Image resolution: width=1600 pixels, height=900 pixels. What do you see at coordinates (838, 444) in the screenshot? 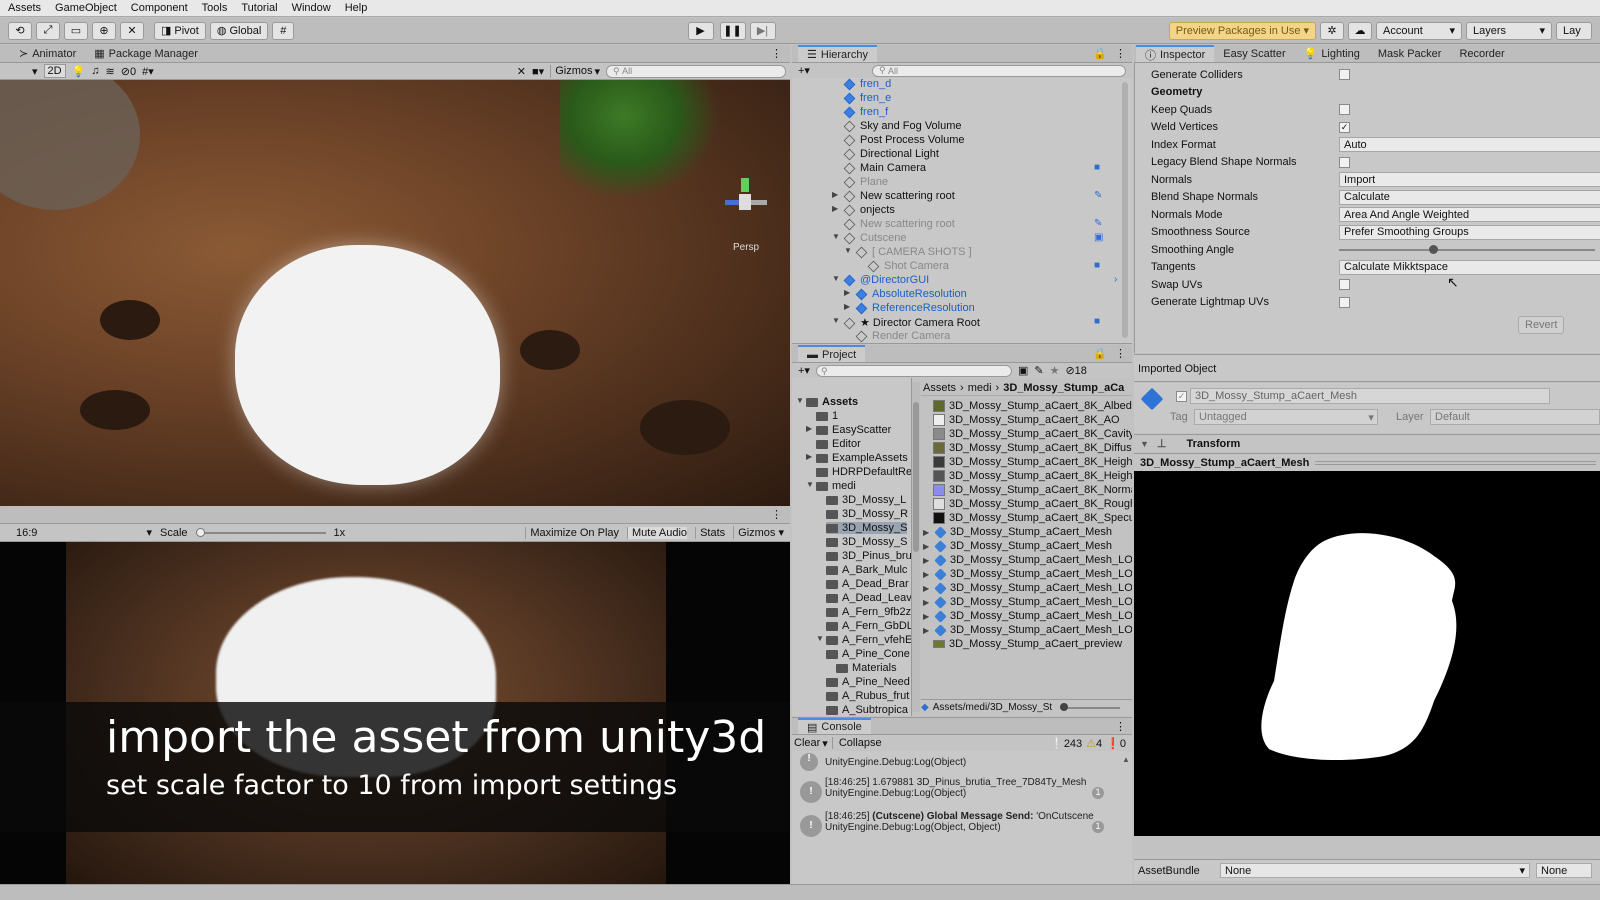
I see `project-folder: Editor` at bounding box center [838, 444].